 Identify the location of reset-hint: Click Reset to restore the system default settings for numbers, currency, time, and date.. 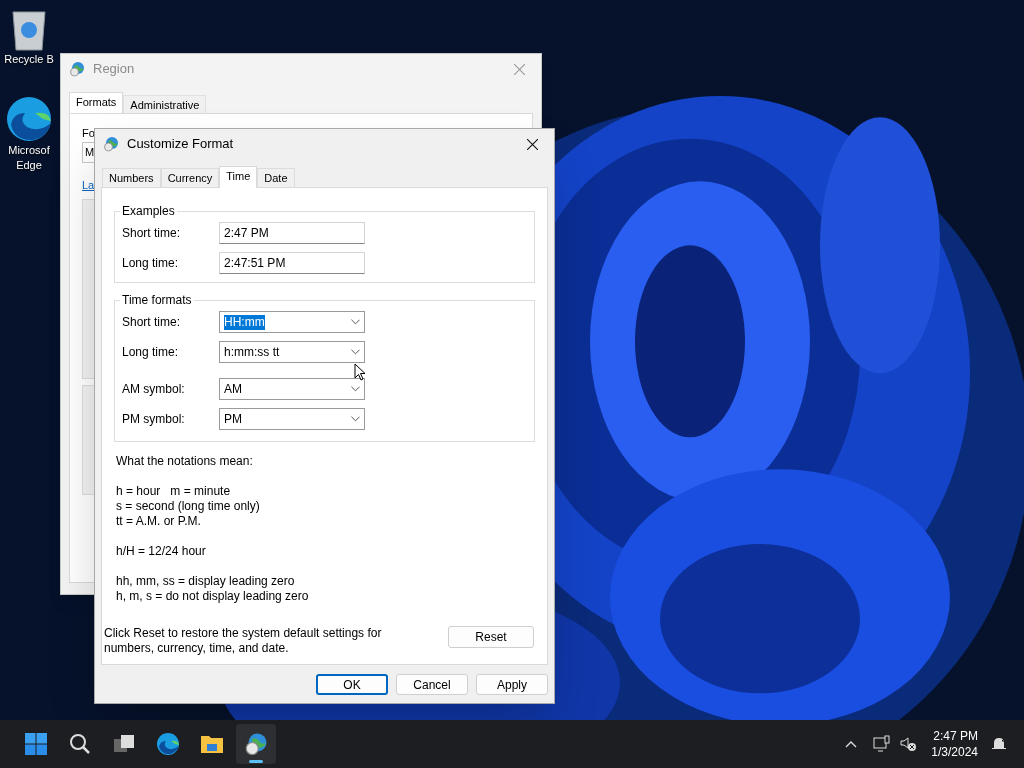
(243, 641).